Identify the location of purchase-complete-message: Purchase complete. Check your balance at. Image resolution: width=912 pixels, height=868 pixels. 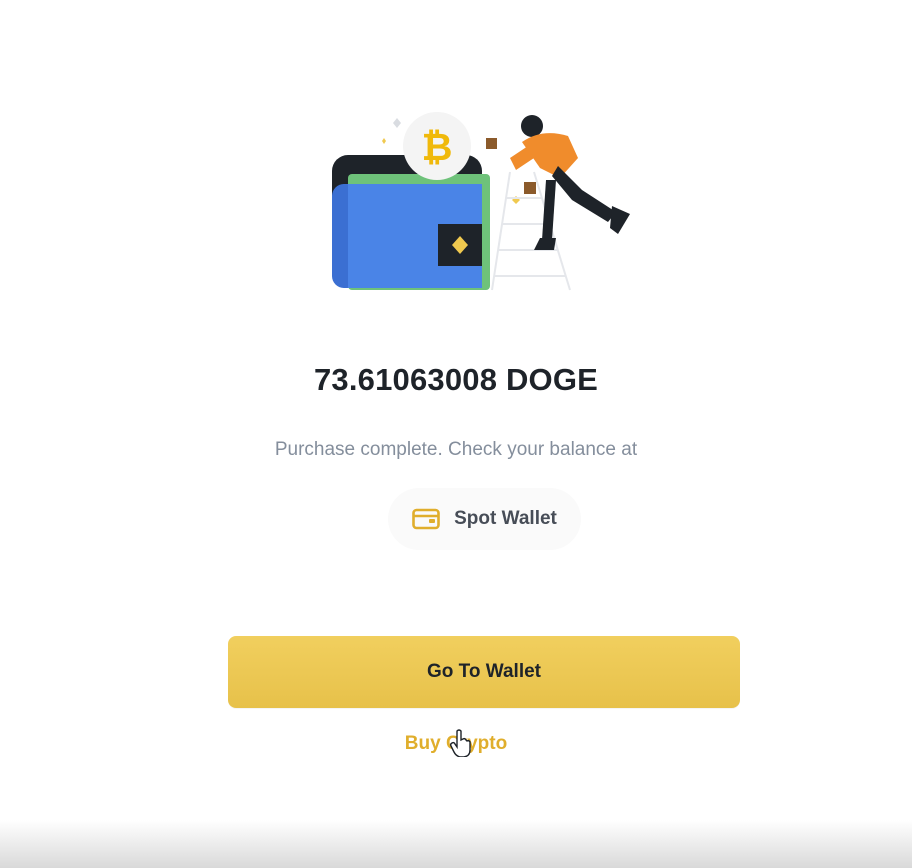
(456, 449).